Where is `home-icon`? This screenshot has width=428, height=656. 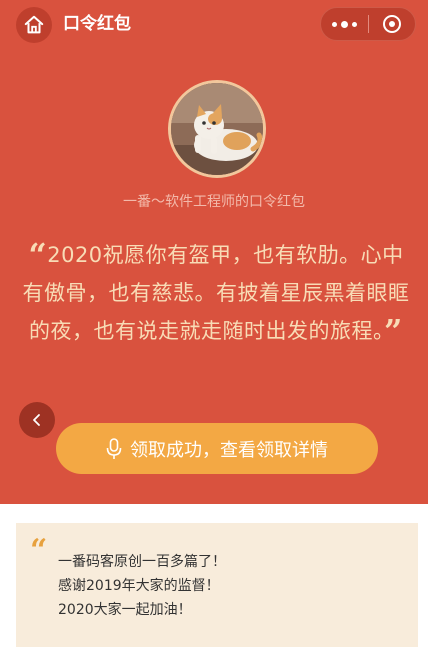 home-icon is located at coordinates (34, 24).